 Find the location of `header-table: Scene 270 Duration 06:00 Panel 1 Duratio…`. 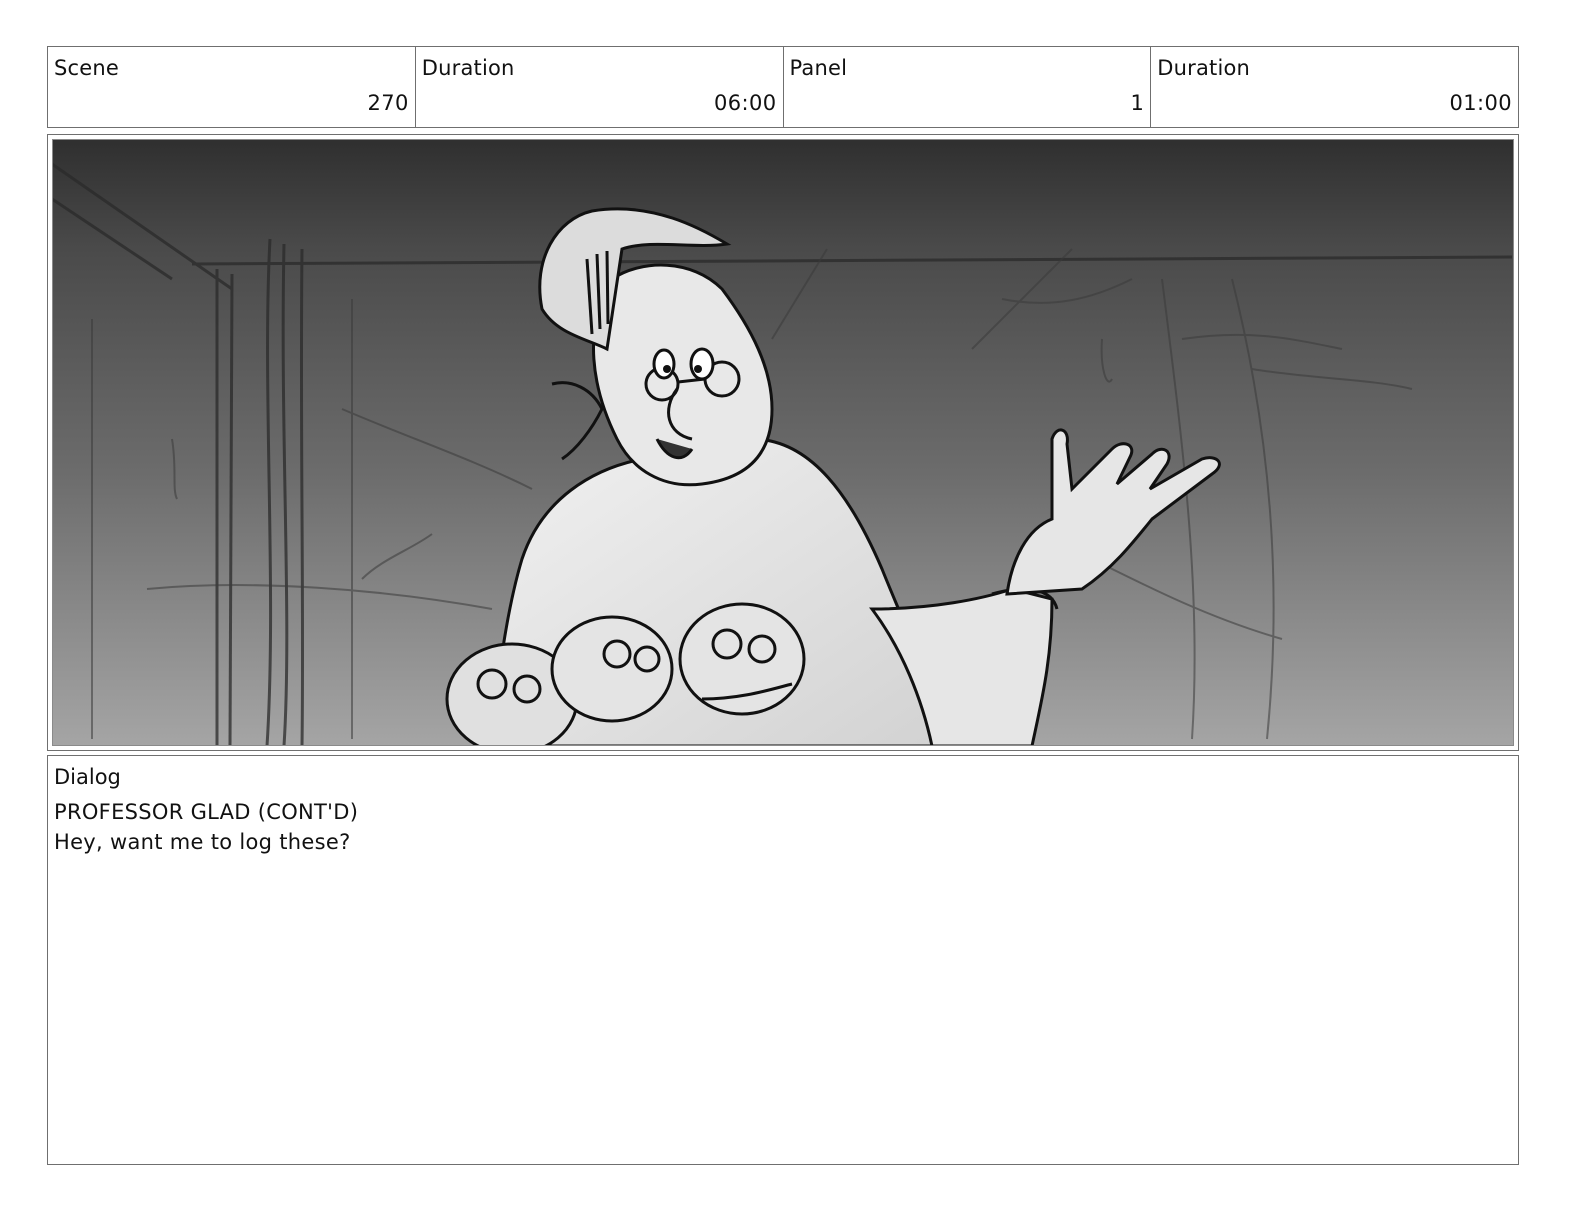

header-table: Scene 270 Duration 06:00 Panel 1 Duratio… is located at coordinates (783, 87).